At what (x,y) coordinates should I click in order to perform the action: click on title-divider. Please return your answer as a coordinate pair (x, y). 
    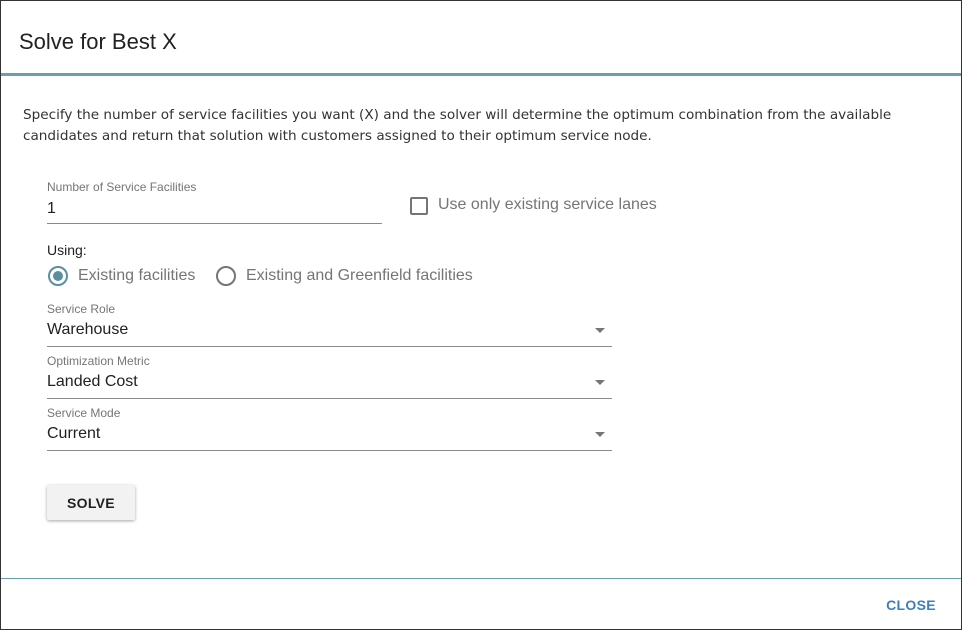
    Looking at the image, I should click on (481, 74).